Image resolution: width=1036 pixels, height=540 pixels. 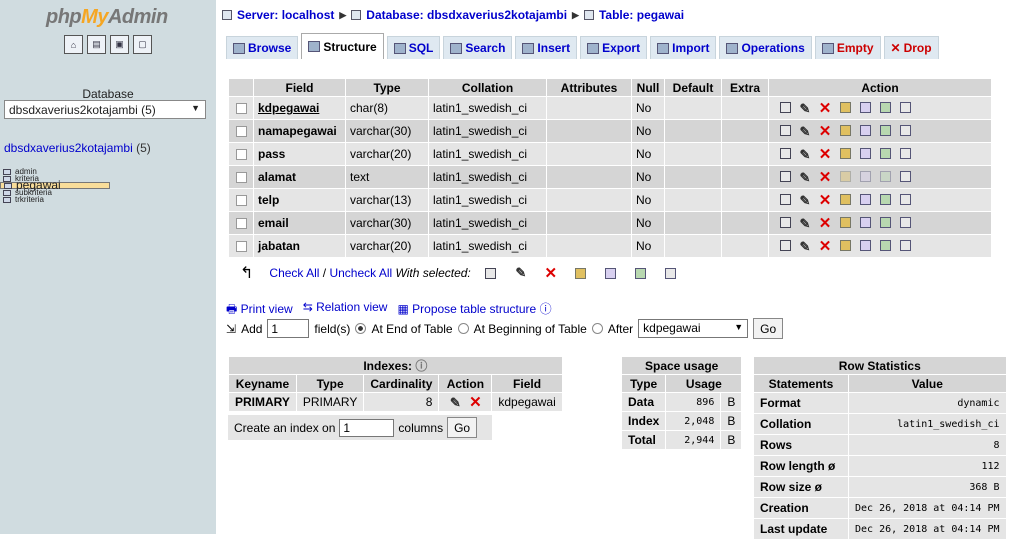 What do you see at coordinates (551, 273) in the screenshot?
I see `drop-selected-icon: ✕` at bounding box center [551, 273].